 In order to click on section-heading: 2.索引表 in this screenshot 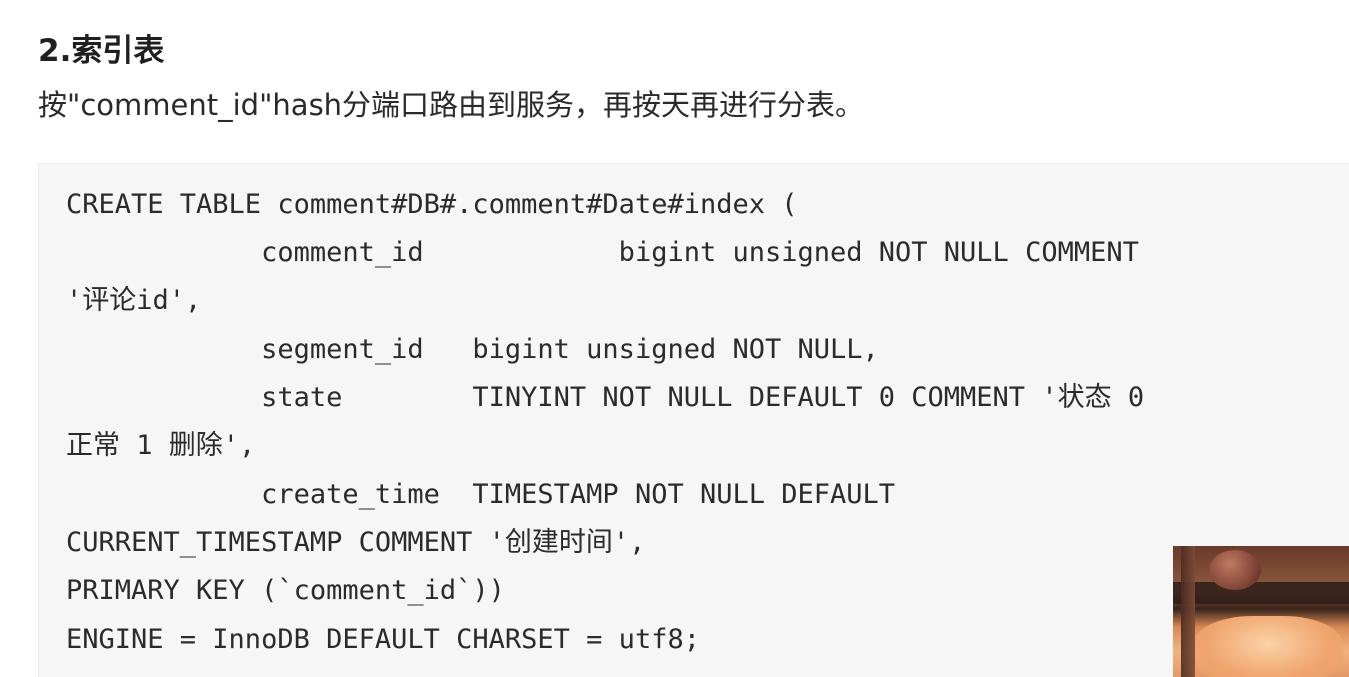, I will do `click(101, 51)`.